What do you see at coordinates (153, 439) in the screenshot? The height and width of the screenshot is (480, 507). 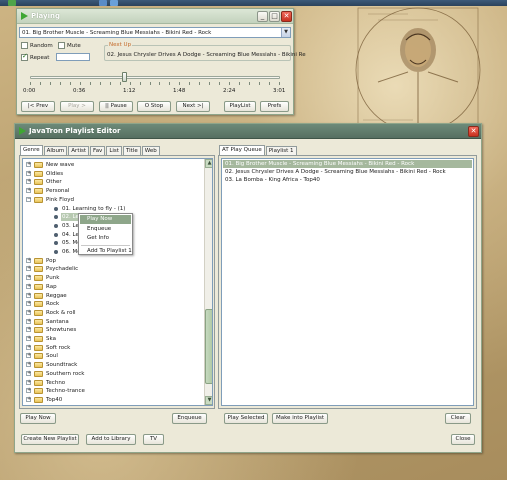 I see `tv-button: TV` at bounding box center [153, 439].